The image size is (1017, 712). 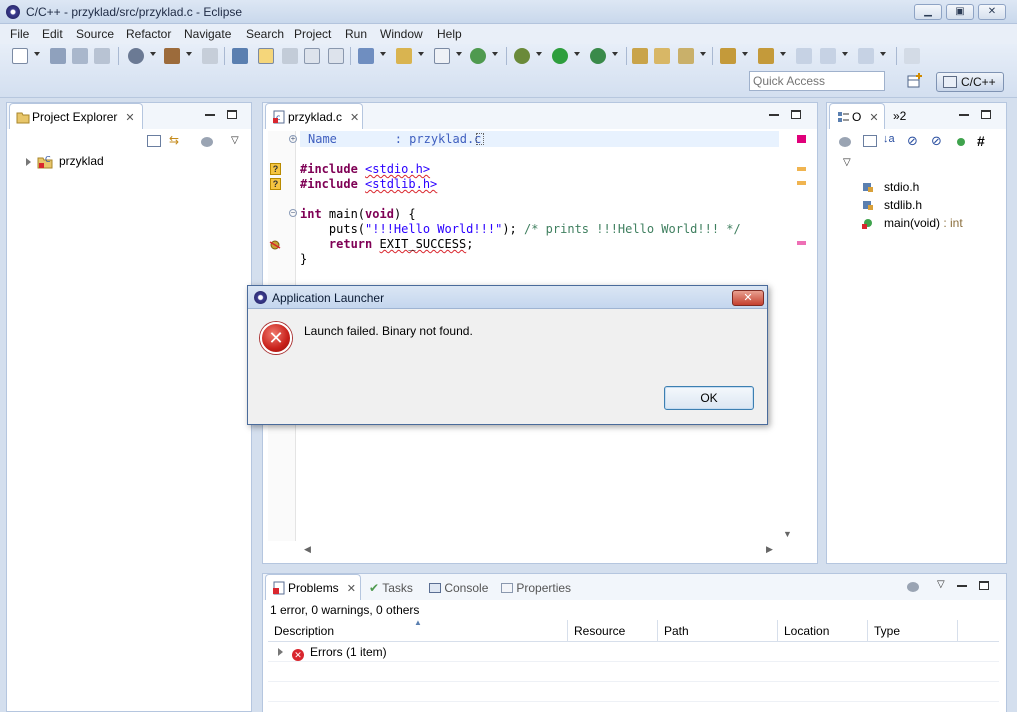 What do you see at coordinates (686, 56) in the screenshot?
I see `search-icon` at bounding box center [686, 56].